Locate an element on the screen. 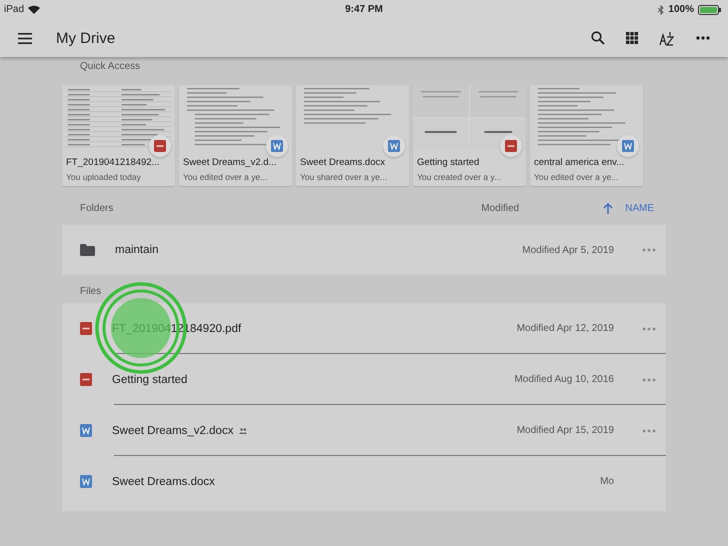  wifi-icon is located at coordinates (34, 9).